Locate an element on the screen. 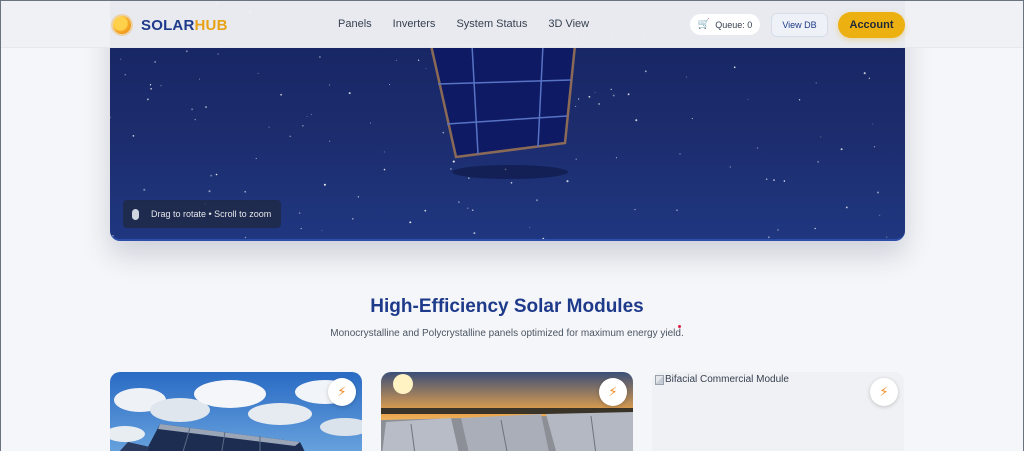 This screenshot has width=1024, height=451. nav-link-panels: Panels is located at coordinates (355, 24).